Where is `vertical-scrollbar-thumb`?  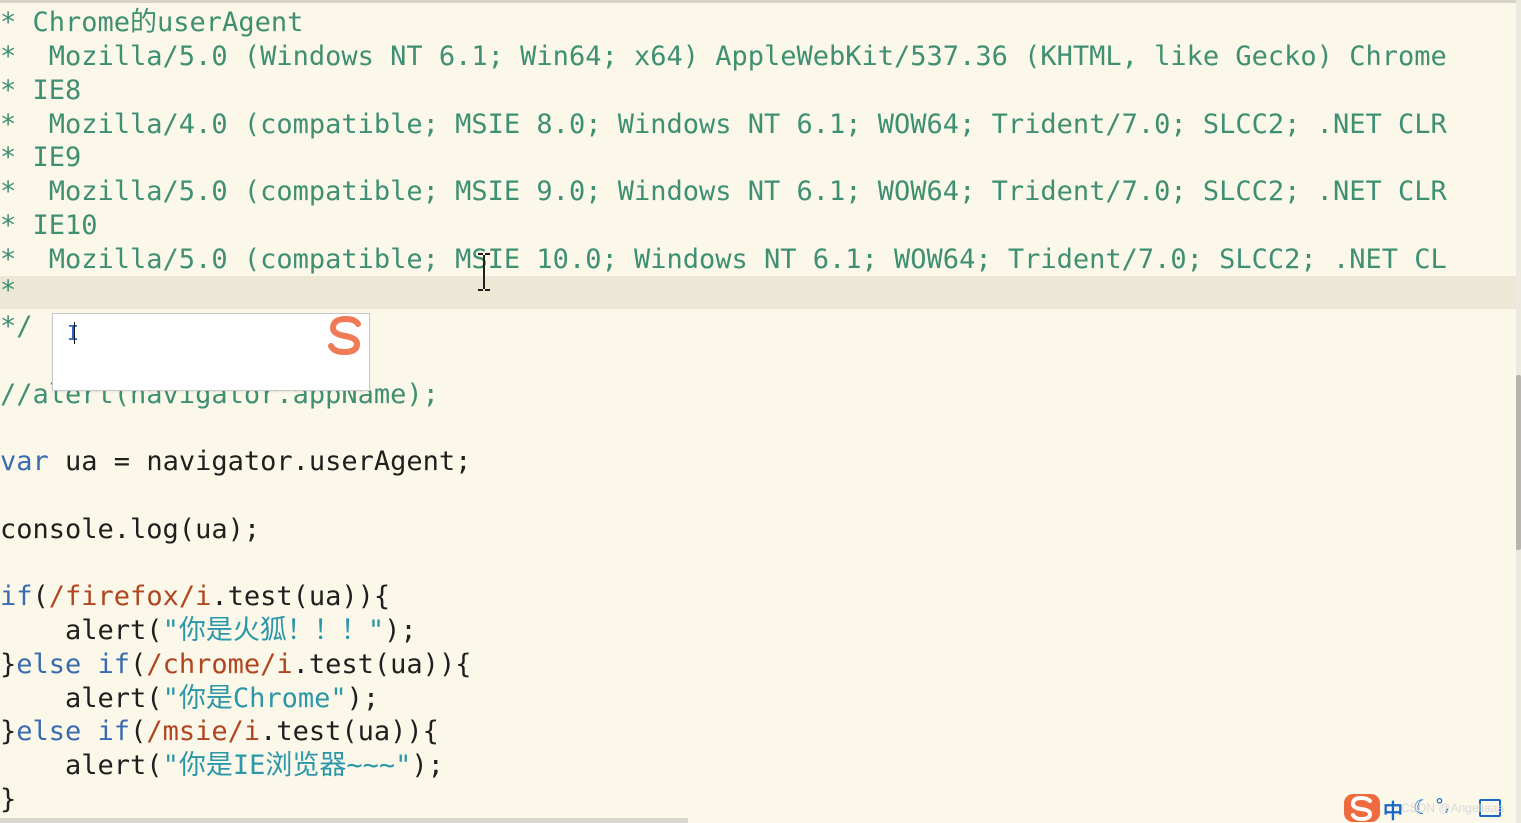 vertical-scrollbar-thumb is located at coordinates (1518, 462).